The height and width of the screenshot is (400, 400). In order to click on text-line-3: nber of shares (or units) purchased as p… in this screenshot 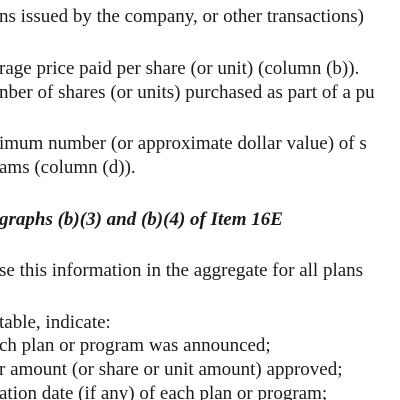, I will do `click(187, 92)`.